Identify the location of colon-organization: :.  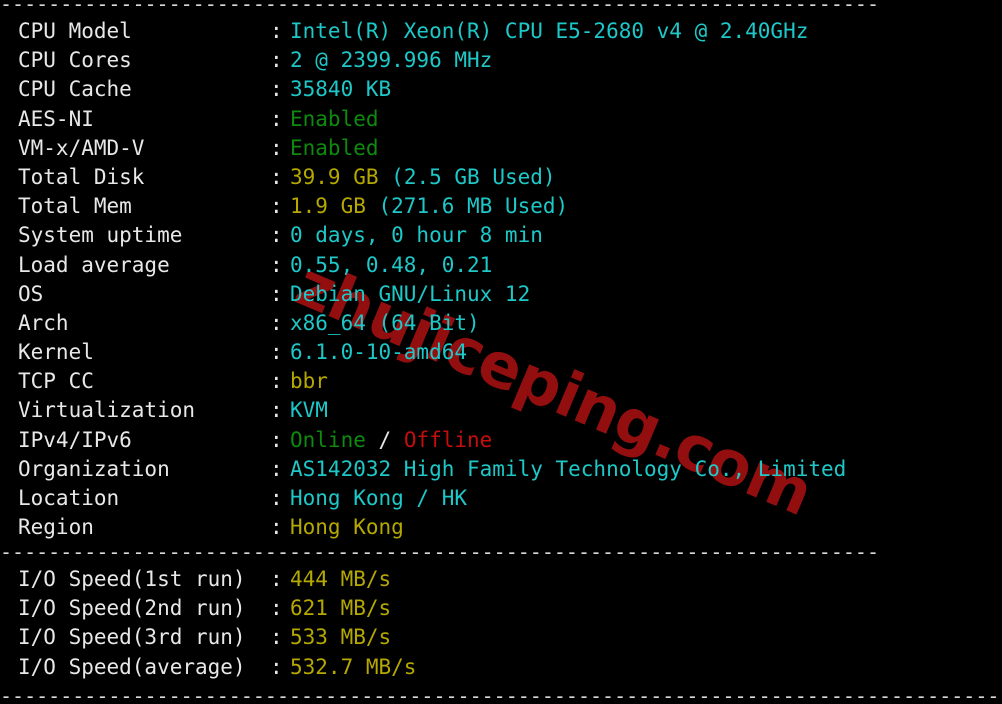
(276, 468).